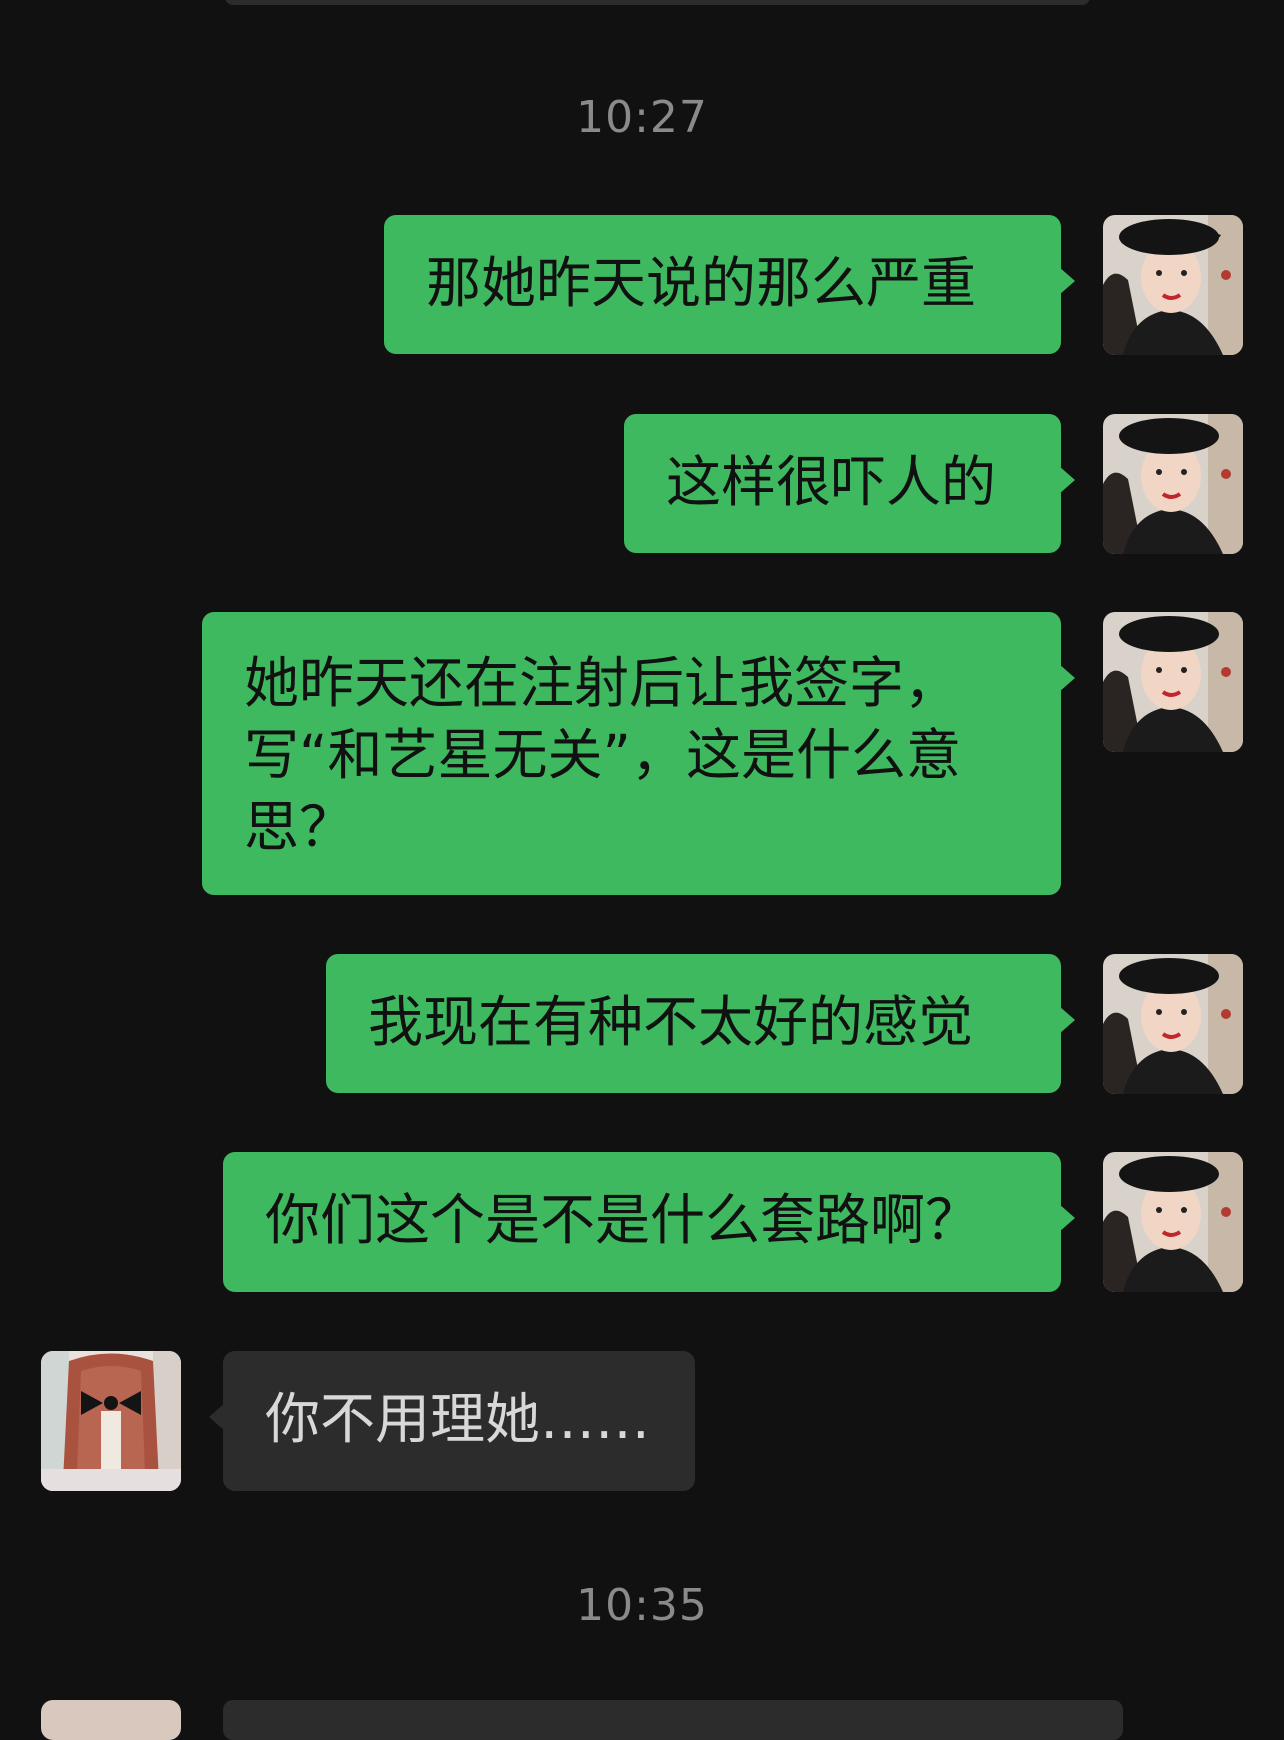 This screenshot has height=1740, width=1284. I want to click on outgoing-message-bubble: 你们这个是不是什么套路啊？, so click(649, 1222).